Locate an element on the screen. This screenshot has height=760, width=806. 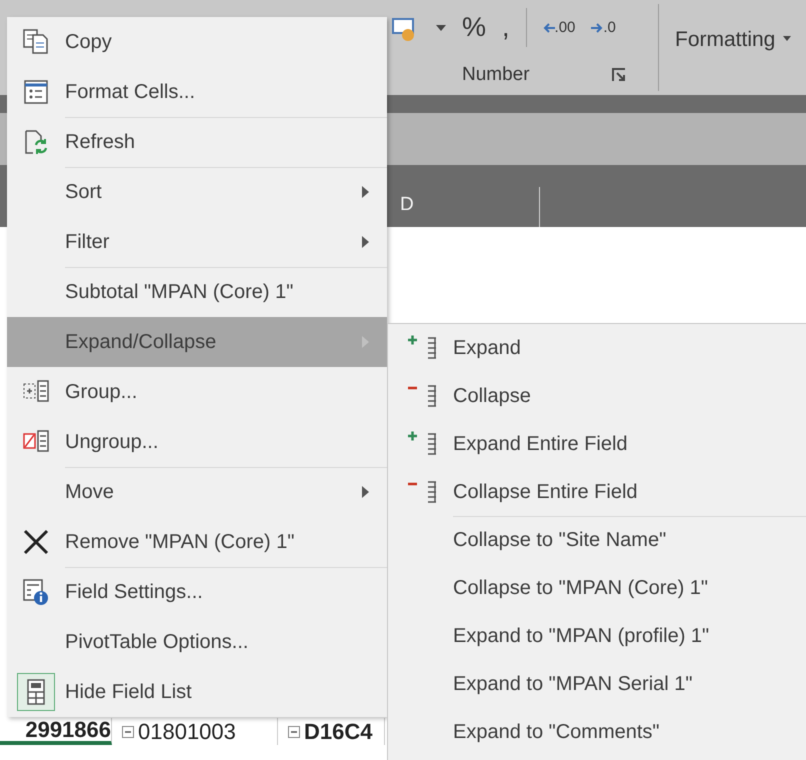
decrease-arrow-icon is located at coordinates (548, 27).